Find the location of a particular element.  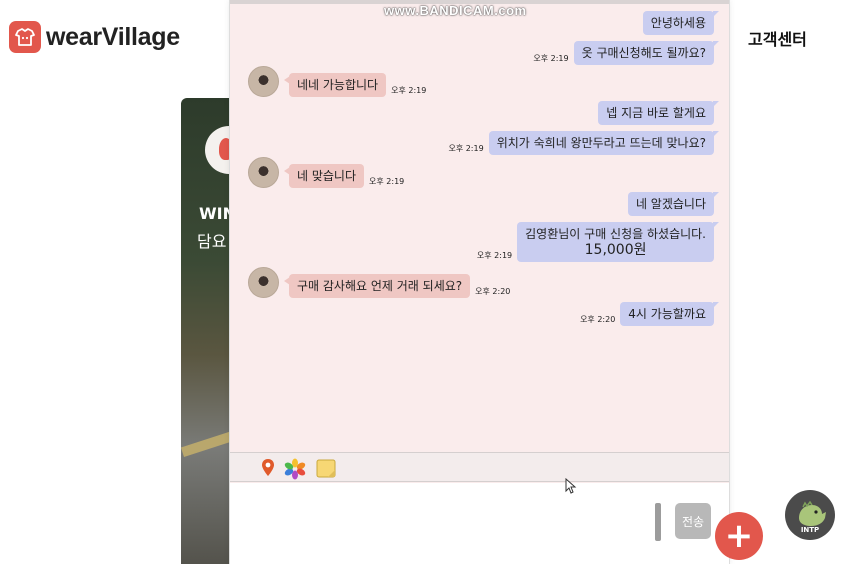

purchase-request-text: 김영환님이 구매 신청을 하셨습니다. is located at coordinates (615, 234).